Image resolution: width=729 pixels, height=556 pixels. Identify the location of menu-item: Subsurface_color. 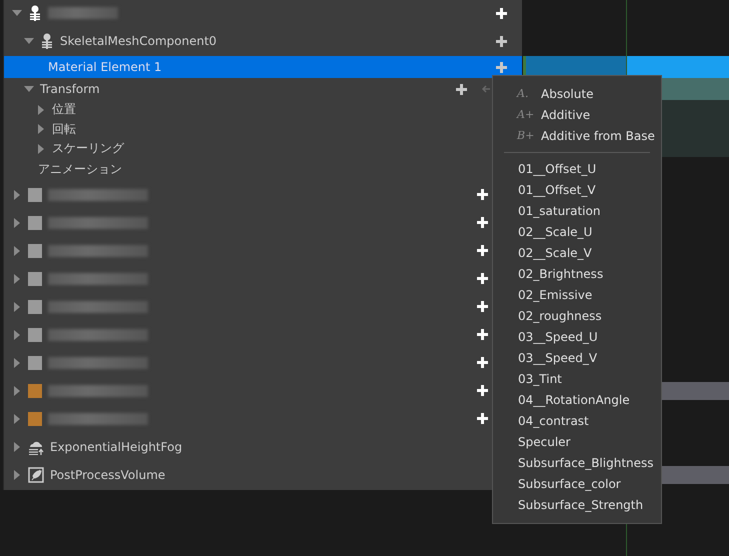
(577, 483).